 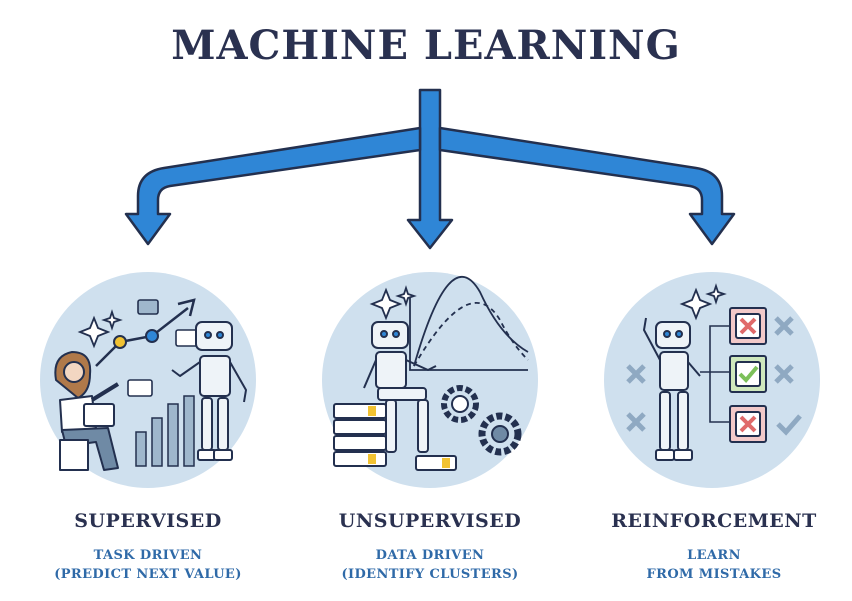 I want to click on check-icon, so click(x=748, y=374).